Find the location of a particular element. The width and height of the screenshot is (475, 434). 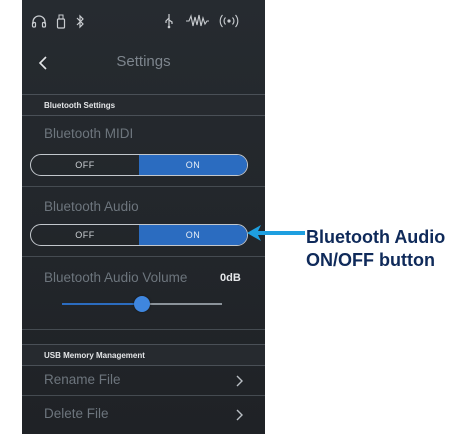

callout-arrow-icon is located at coordinates (276, 233).